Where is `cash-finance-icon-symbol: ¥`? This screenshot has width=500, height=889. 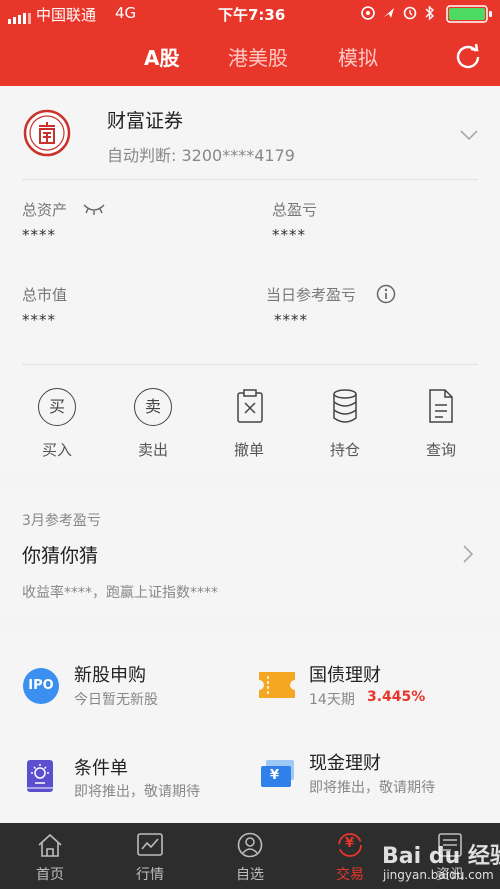 cash-finance-icon-symbol: ¥ is located at coordinates (275, 775).